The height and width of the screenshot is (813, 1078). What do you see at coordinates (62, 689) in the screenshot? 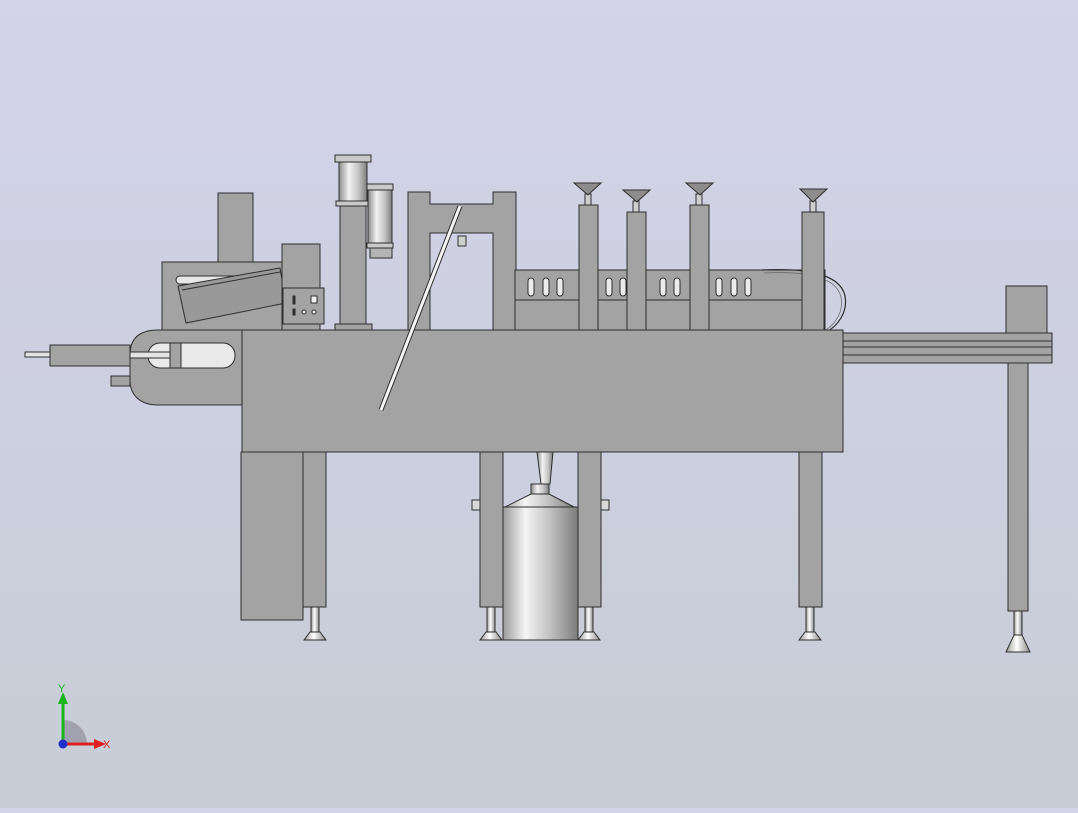
I see `y-axis-label: Y` at bounding box center [62, 689].